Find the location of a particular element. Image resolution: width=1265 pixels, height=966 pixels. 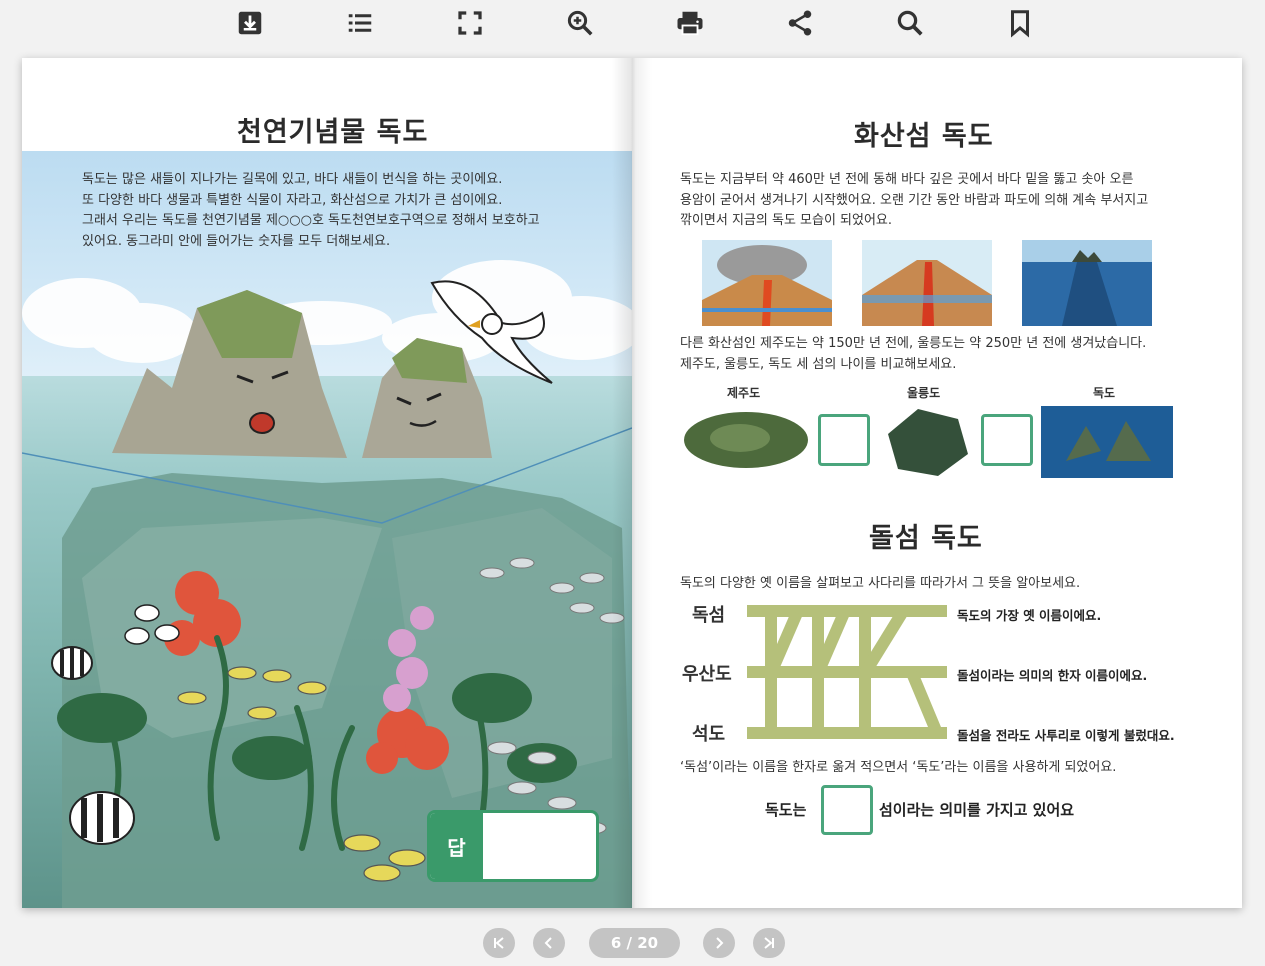

dokdo-island-image is located at coordinates (1107, 442).